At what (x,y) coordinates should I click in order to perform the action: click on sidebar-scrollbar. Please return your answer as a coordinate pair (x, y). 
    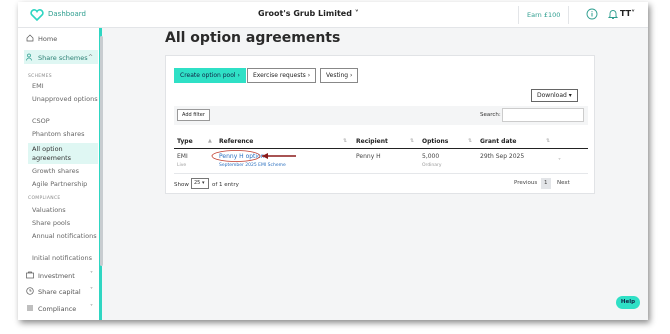
    Looking at the image, I should click on (101, 151).